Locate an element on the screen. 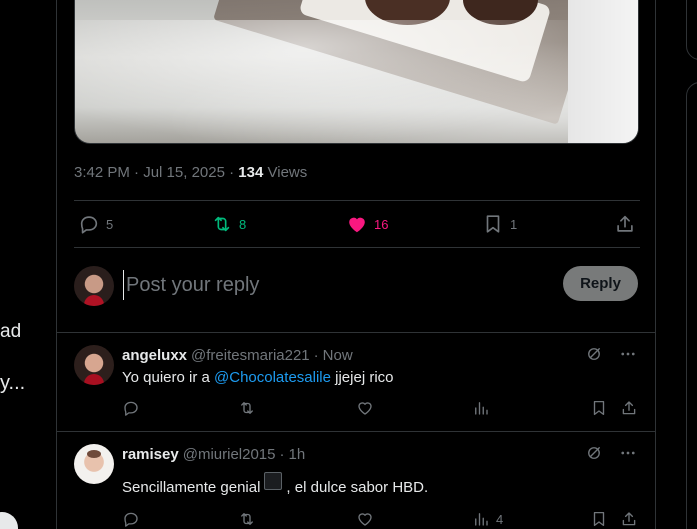  handle: @miuriel2015 is located at coordinates (229, 454).